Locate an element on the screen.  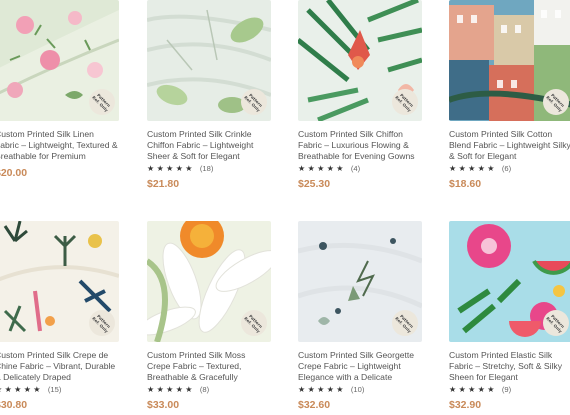
rating-count: (4) is located at coordinates (355, 168).